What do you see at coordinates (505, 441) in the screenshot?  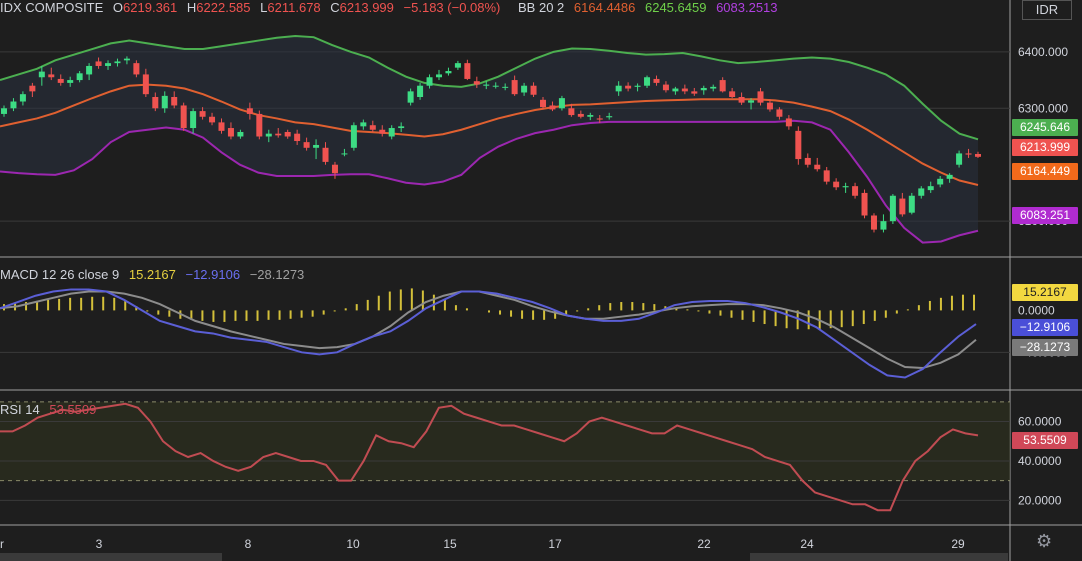 I see `rsi-band-fill` at bounding box center [505, 441].